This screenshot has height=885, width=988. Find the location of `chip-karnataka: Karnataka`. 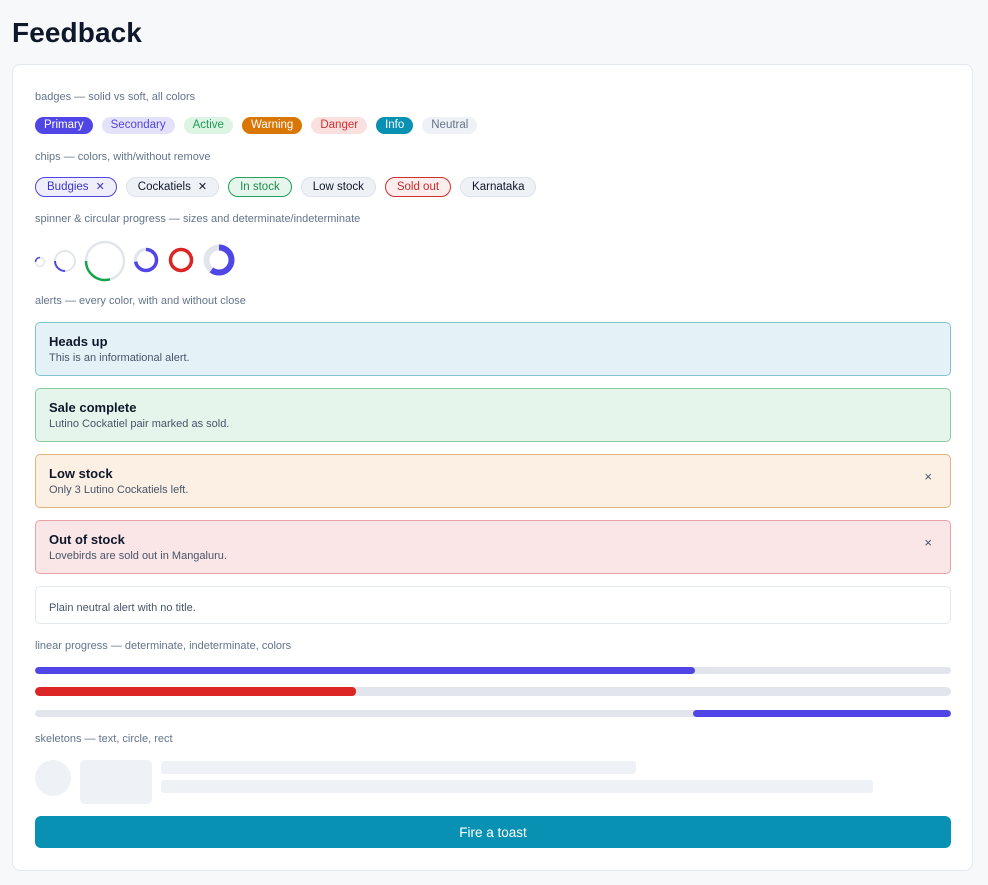

chip-karnataka: Karnataka is located at coordinates (498, 187).